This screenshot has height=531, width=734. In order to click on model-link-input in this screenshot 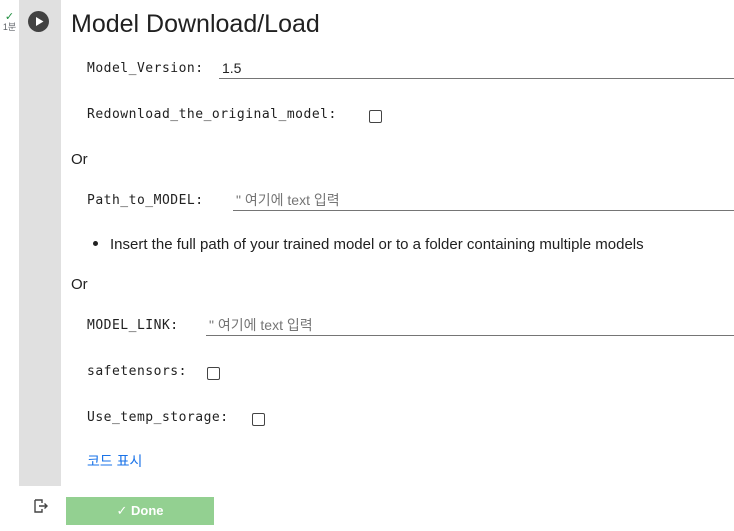, I will do `click(470, 325)`.